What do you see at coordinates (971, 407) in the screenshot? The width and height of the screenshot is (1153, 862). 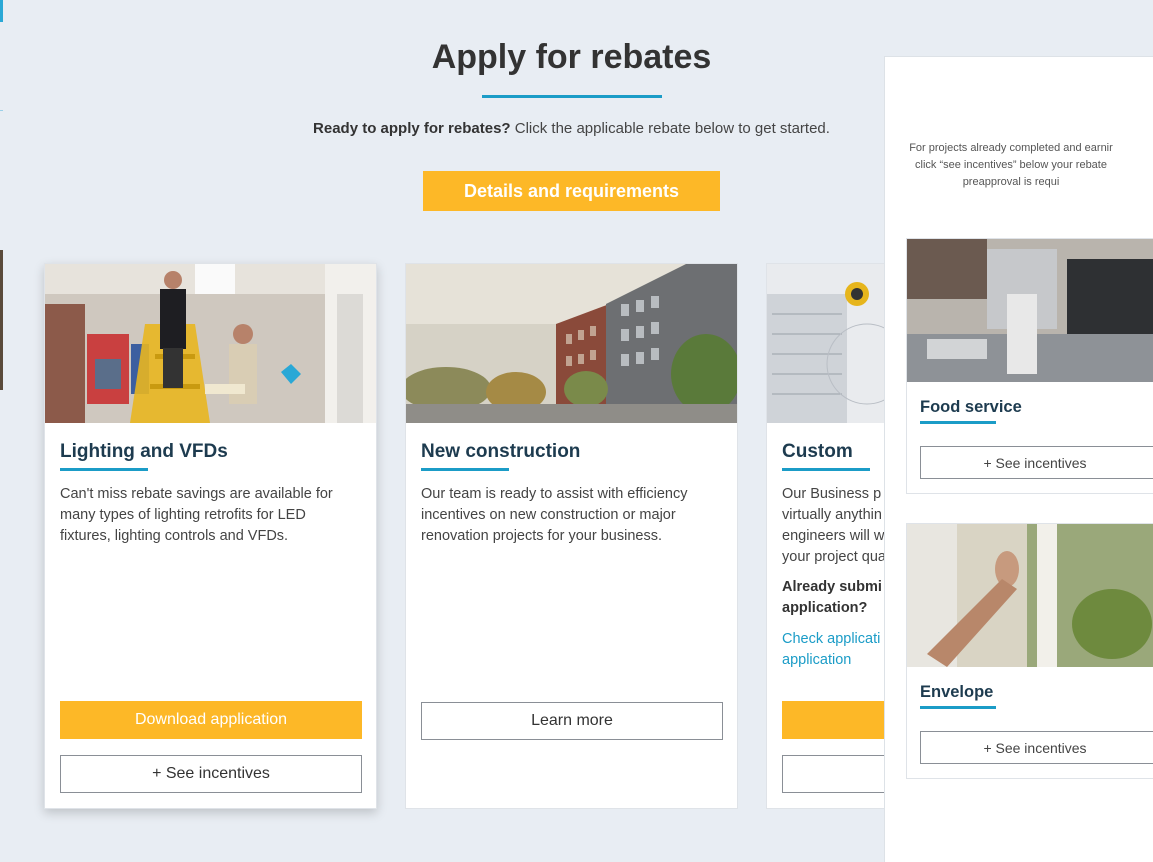 I see `card-title: Food service` at bounding box center [971, 407].